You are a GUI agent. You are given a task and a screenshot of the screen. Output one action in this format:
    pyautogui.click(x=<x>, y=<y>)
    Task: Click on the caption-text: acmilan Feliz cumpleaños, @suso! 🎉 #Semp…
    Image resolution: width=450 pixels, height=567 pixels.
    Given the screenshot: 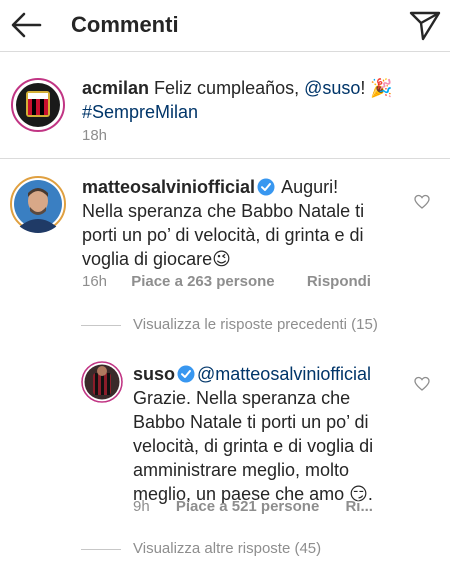 What is the action you would take?
    pyautogui.click(x=237, y=100)
    